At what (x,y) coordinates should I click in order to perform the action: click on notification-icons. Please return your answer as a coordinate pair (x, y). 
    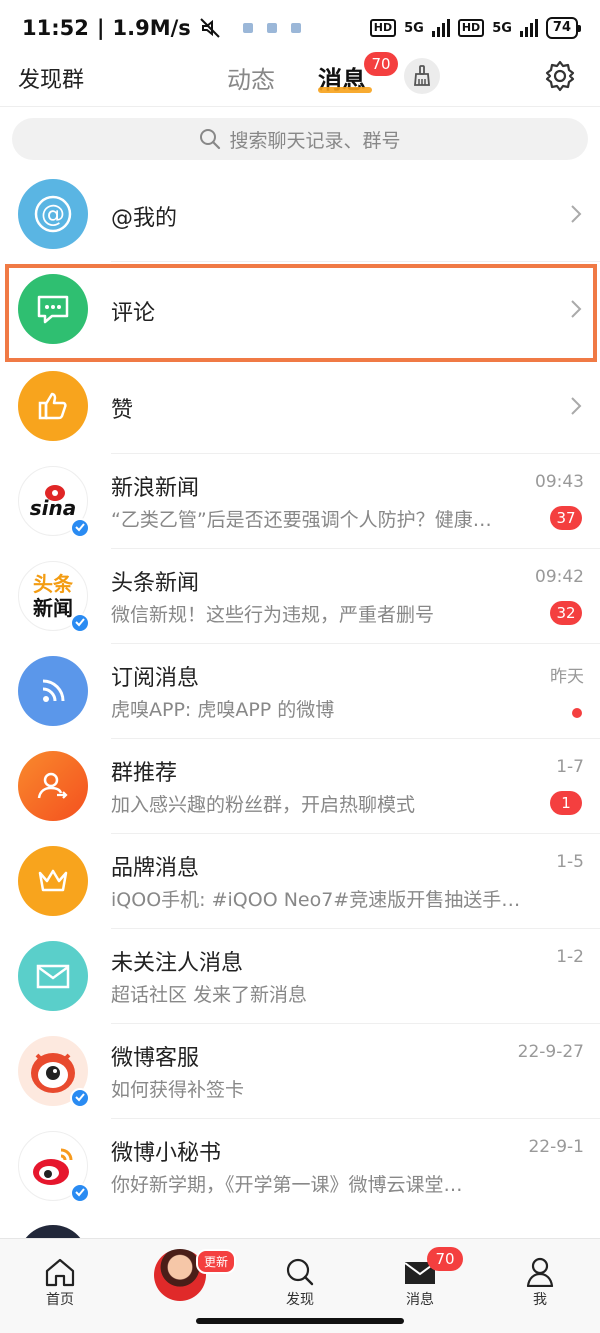
    Looking at the image, I should click on (271, 28).